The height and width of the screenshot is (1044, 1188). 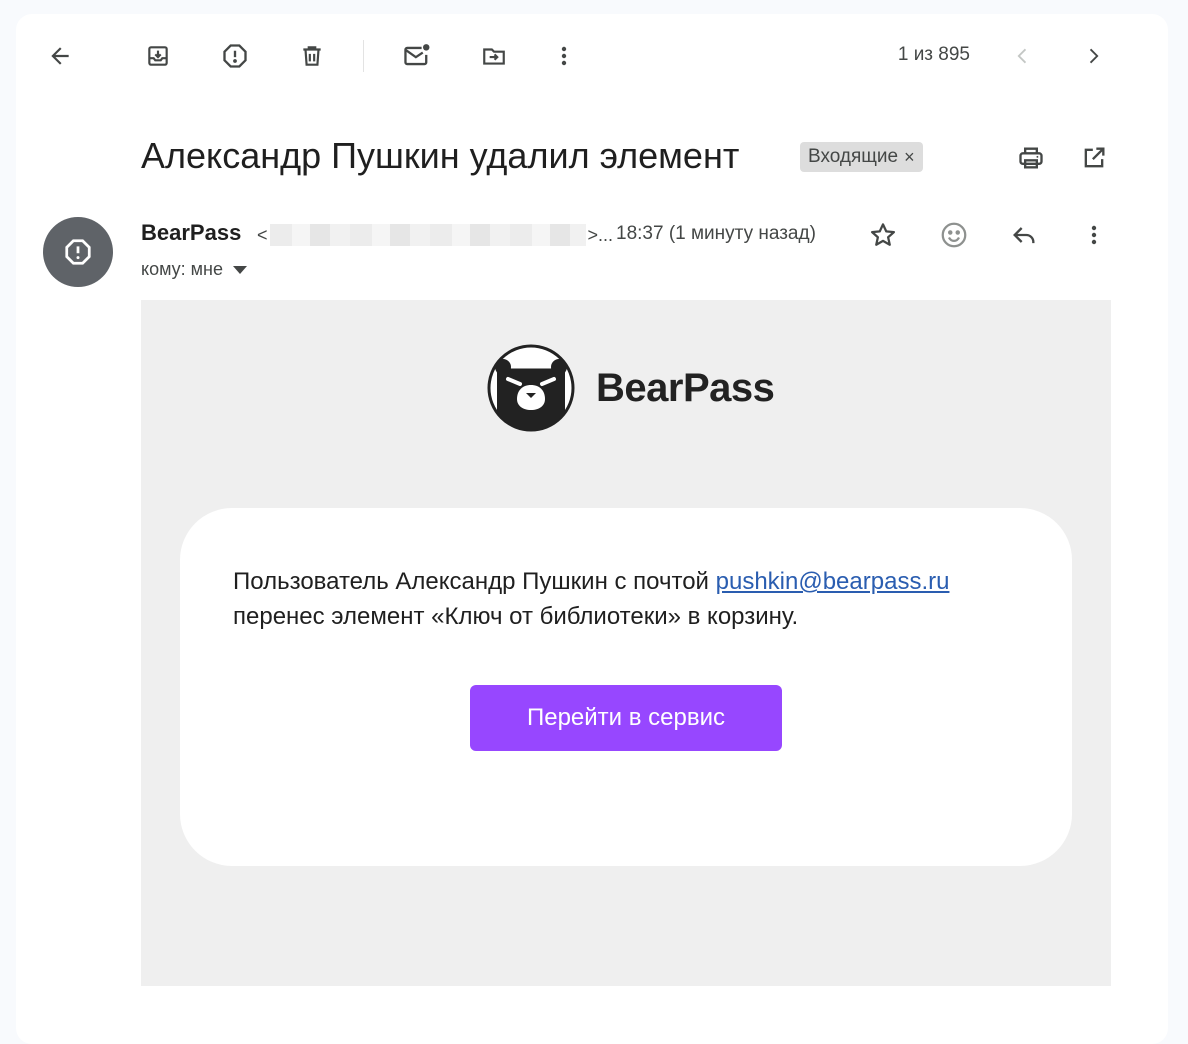 I want to click on recipient-dropdown: кому: мне, so click(x=194, y=269).